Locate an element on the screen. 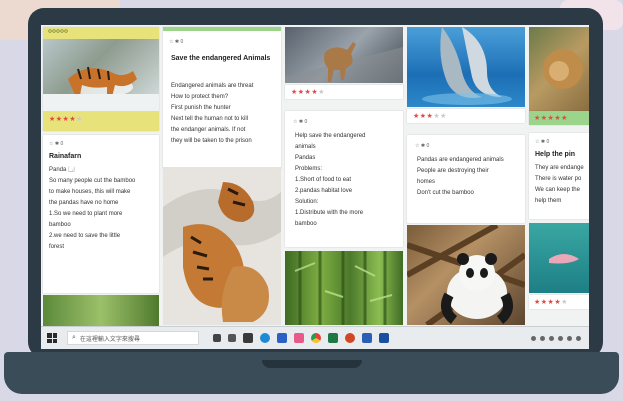  tiger-image is located at coordinates (101, 88).